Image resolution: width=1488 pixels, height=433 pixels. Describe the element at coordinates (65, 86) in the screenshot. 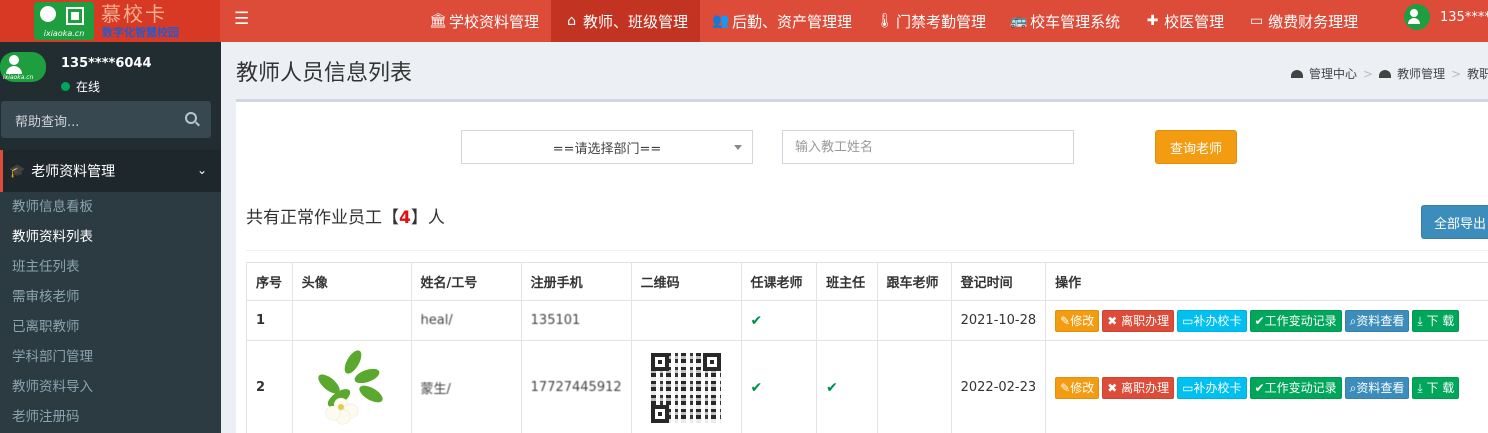

I see `status-dot-icon` at that location.